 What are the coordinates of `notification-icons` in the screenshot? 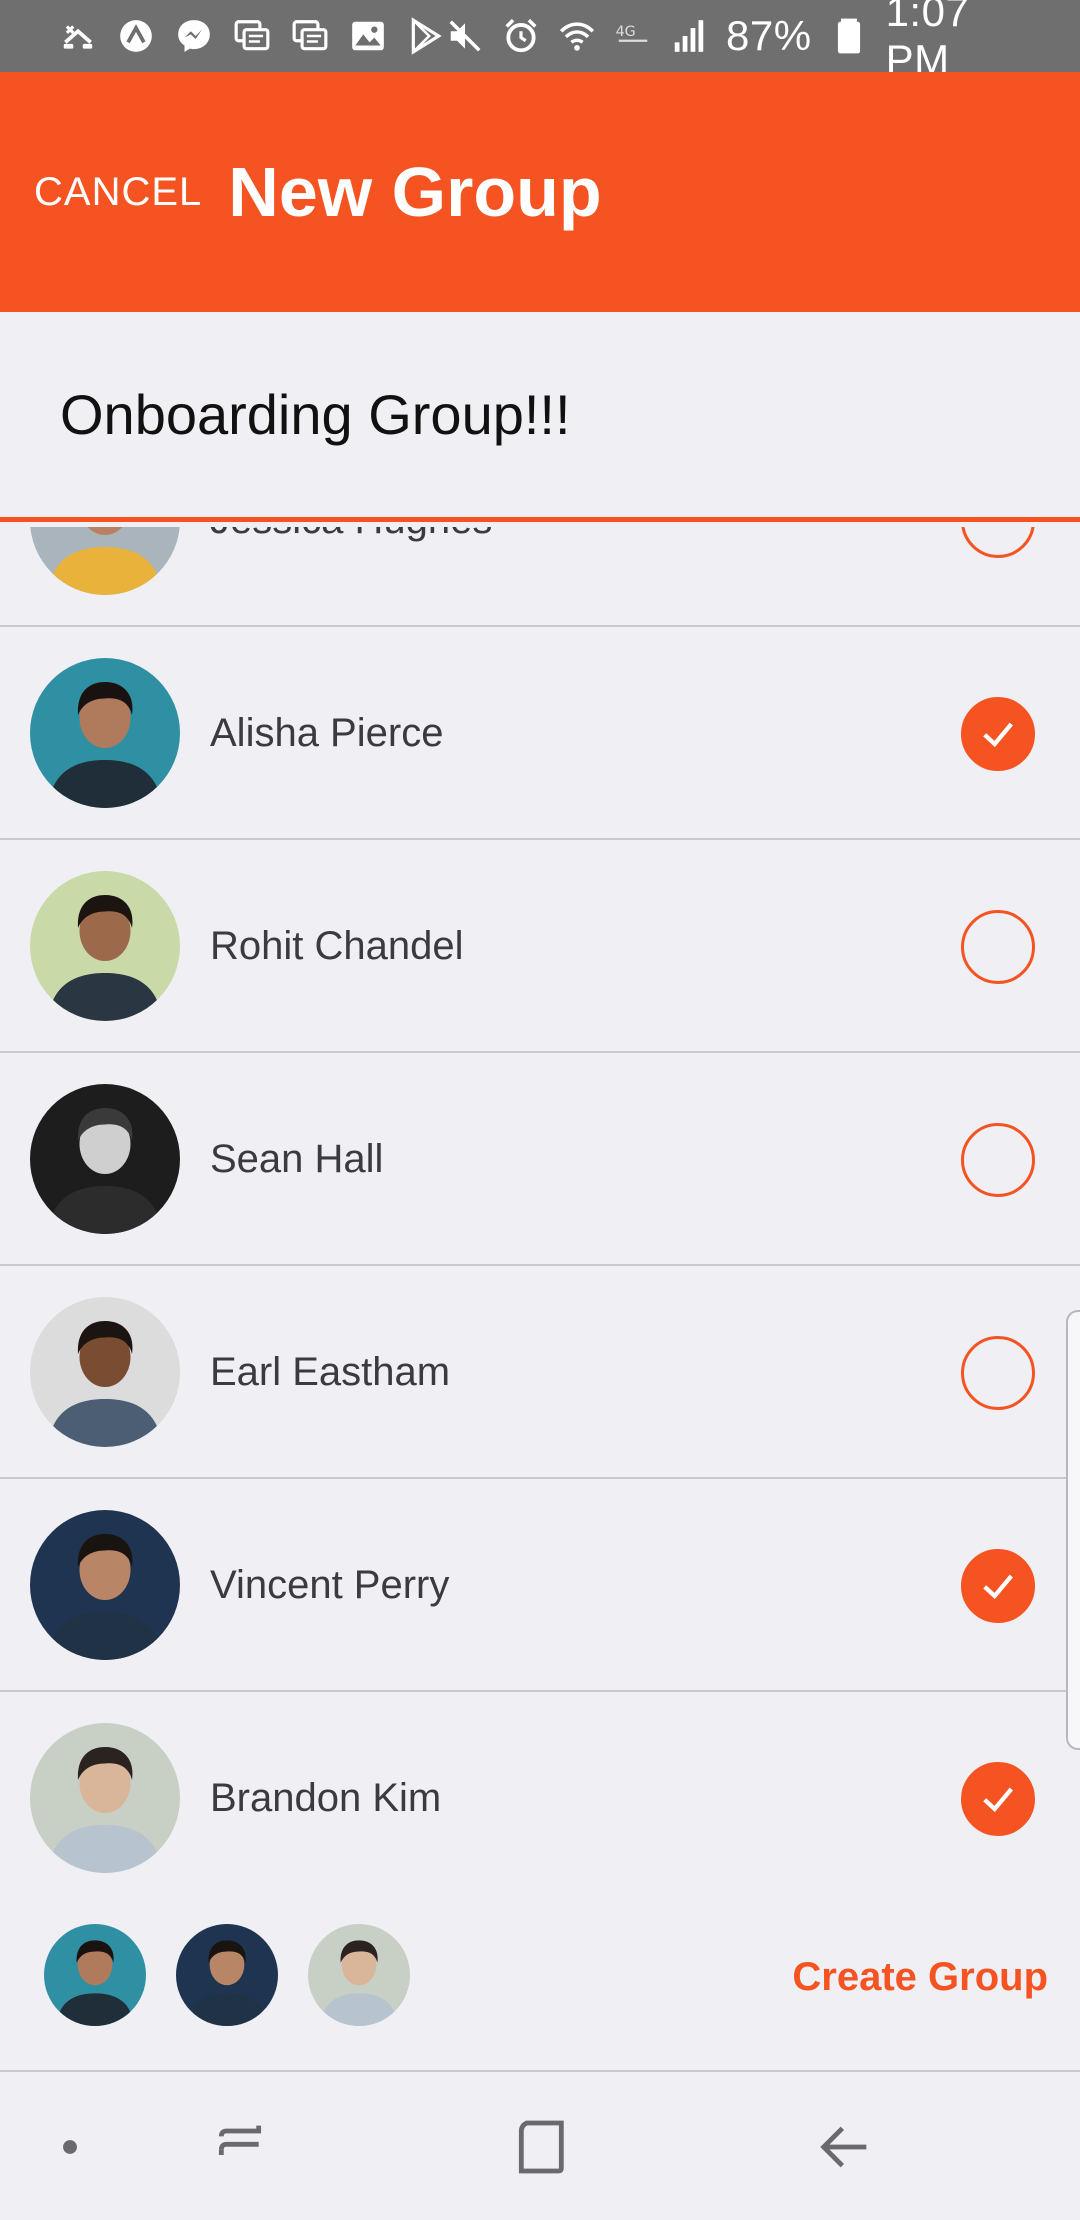 It's located at (252, 36).